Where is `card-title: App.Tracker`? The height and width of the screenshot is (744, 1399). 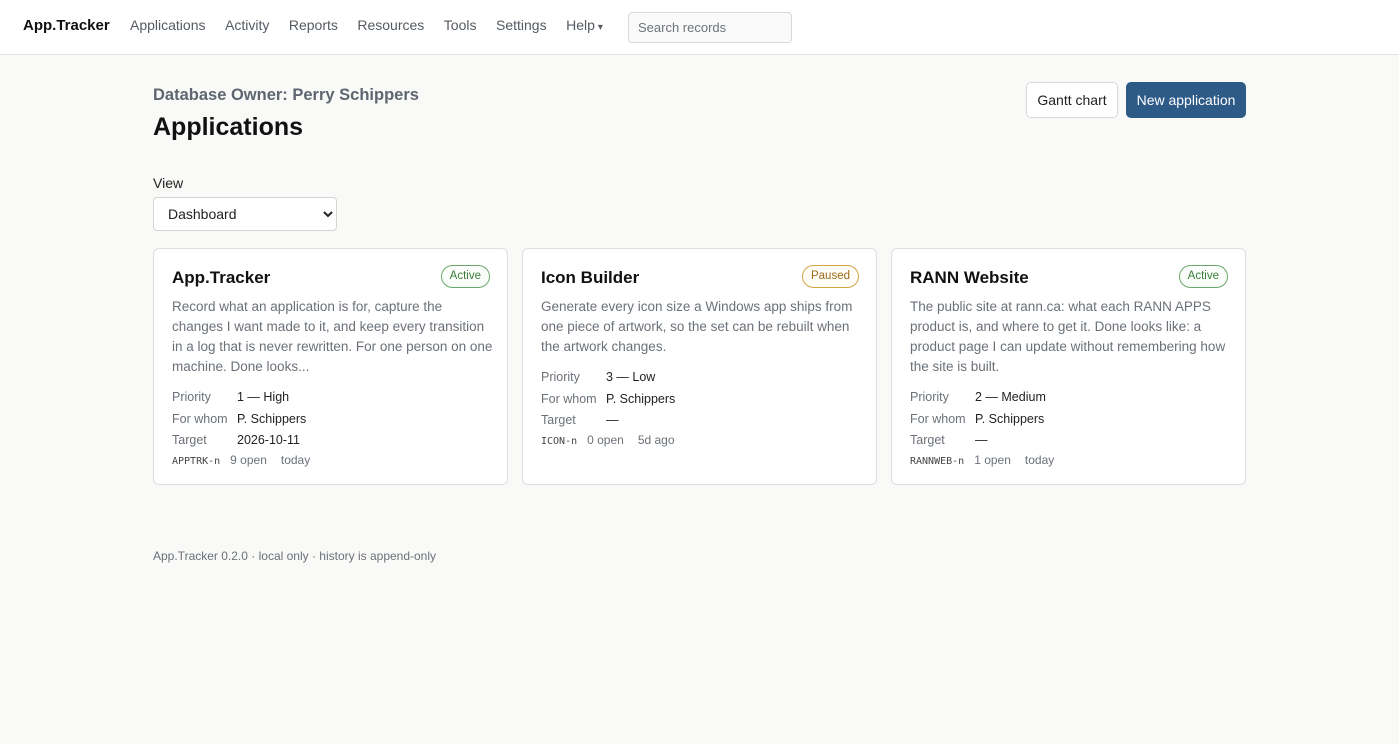 card-title: App.Tracker is located at coordinates (221, 278).